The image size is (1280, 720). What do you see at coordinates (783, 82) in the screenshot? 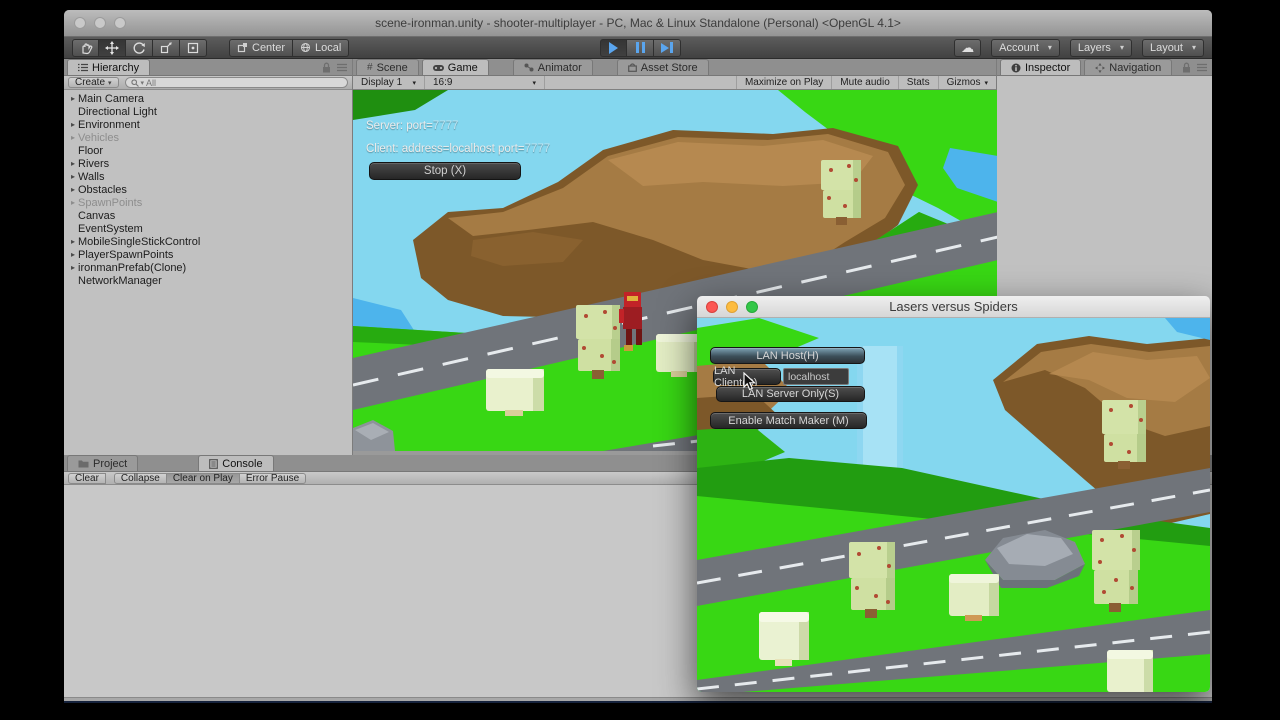
I see `maximize-on-play-toggle: Maximize on Play` at bounding box center [783, 82].